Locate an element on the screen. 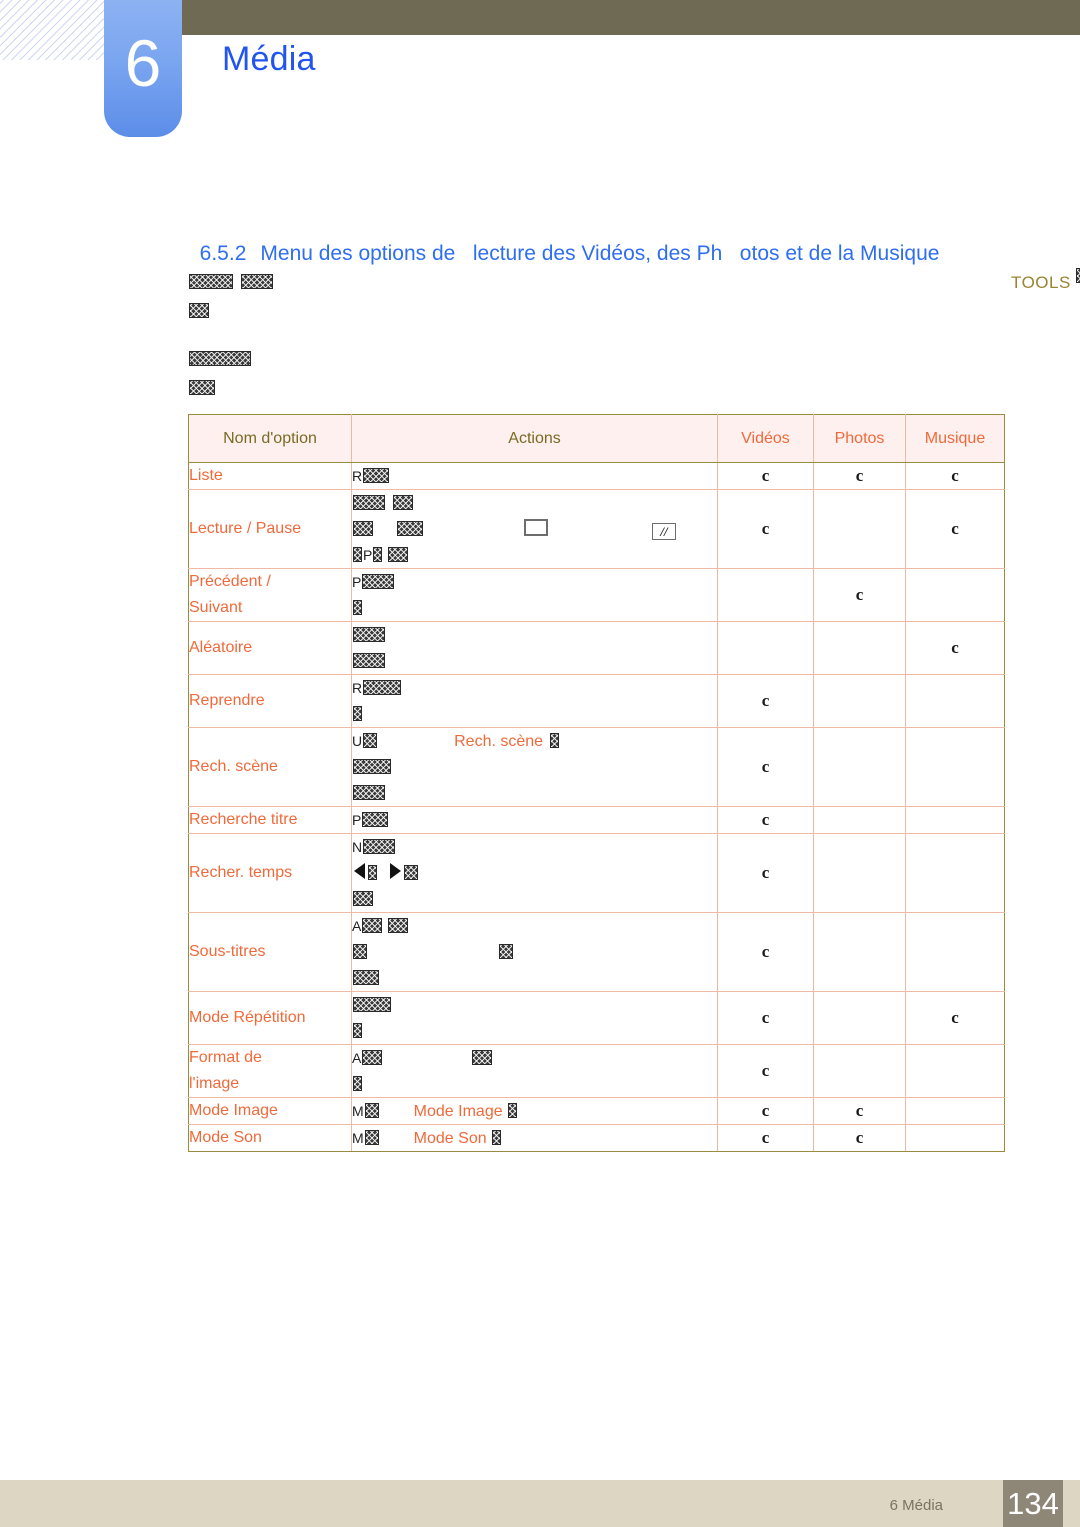 The height and width of the screenshot is (1527, 1080). column-header-option-name: Nom d'option is located at coordinates (270, 438).